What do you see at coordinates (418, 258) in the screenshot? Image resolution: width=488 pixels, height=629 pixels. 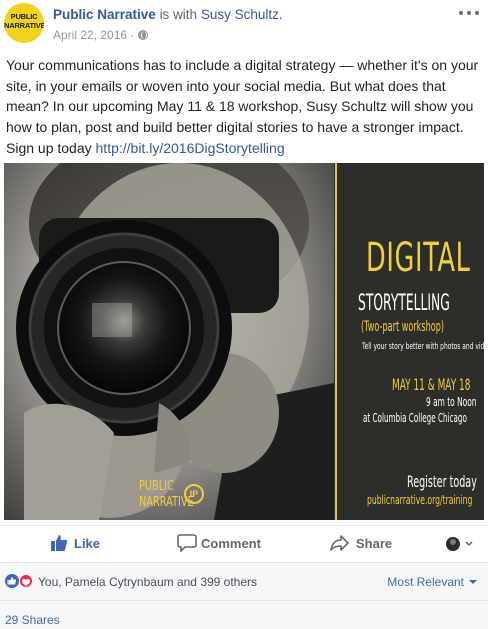 I see `poster-title-digital: DIGITAL` at bounding box center [418, 258].